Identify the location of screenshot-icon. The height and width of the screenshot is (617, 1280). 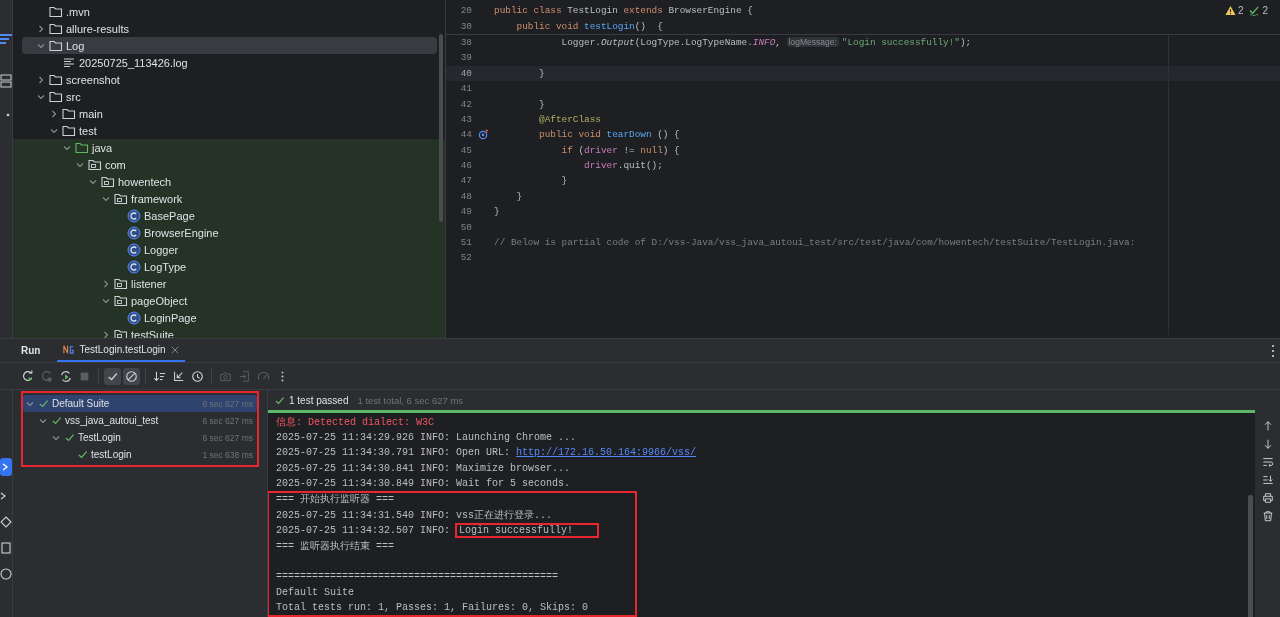
(225, 376).